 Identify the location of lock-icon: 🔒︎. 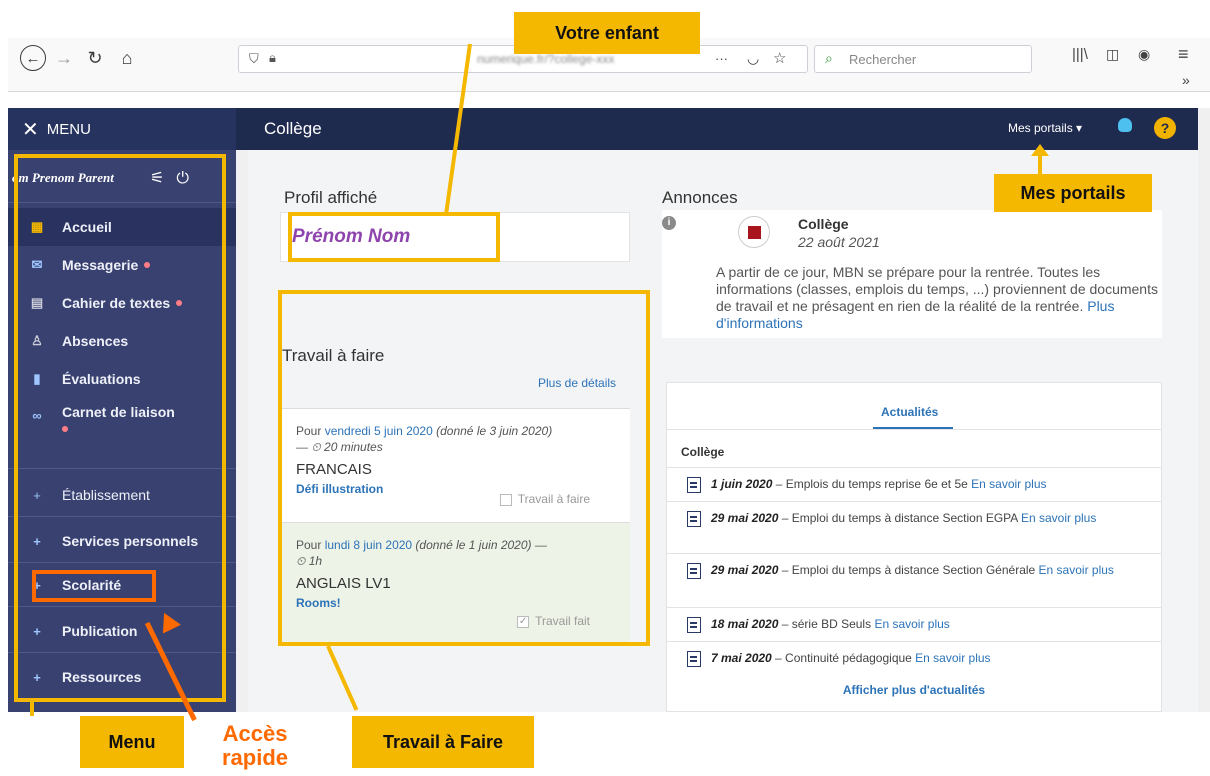
(272, 57).